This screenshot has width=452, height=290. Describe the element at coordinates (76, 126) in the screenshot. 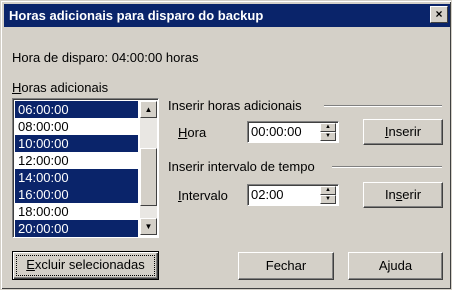

I see `list-item: 08:00:00` at that location.